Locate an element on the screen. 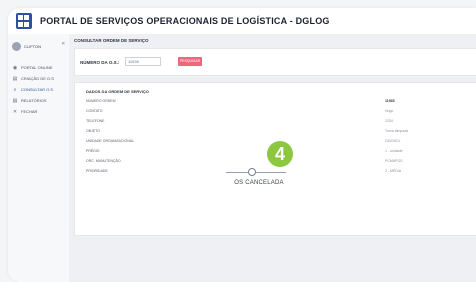 The image size is (476, 282). detail-row: OBJETO Troca lâmpada is located at coordinates (276, 132).